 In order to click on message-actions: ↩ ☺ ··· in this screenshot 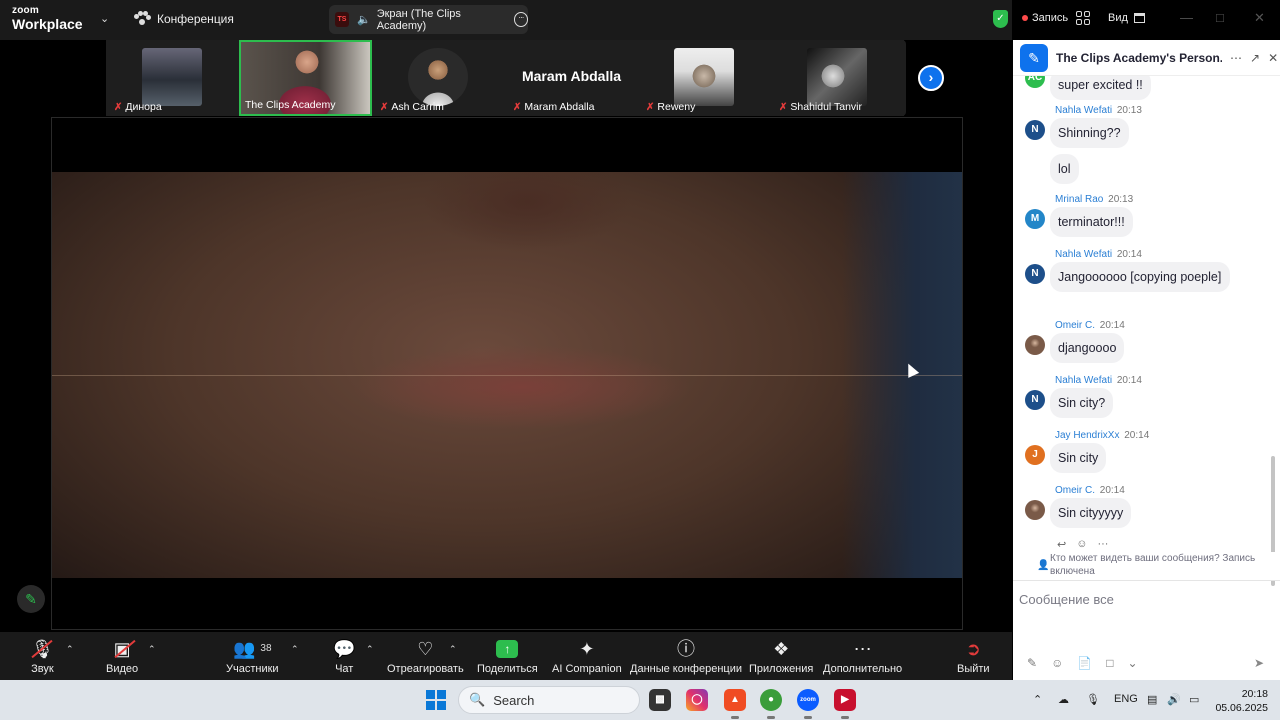, I will do `click(1082, 544)`.